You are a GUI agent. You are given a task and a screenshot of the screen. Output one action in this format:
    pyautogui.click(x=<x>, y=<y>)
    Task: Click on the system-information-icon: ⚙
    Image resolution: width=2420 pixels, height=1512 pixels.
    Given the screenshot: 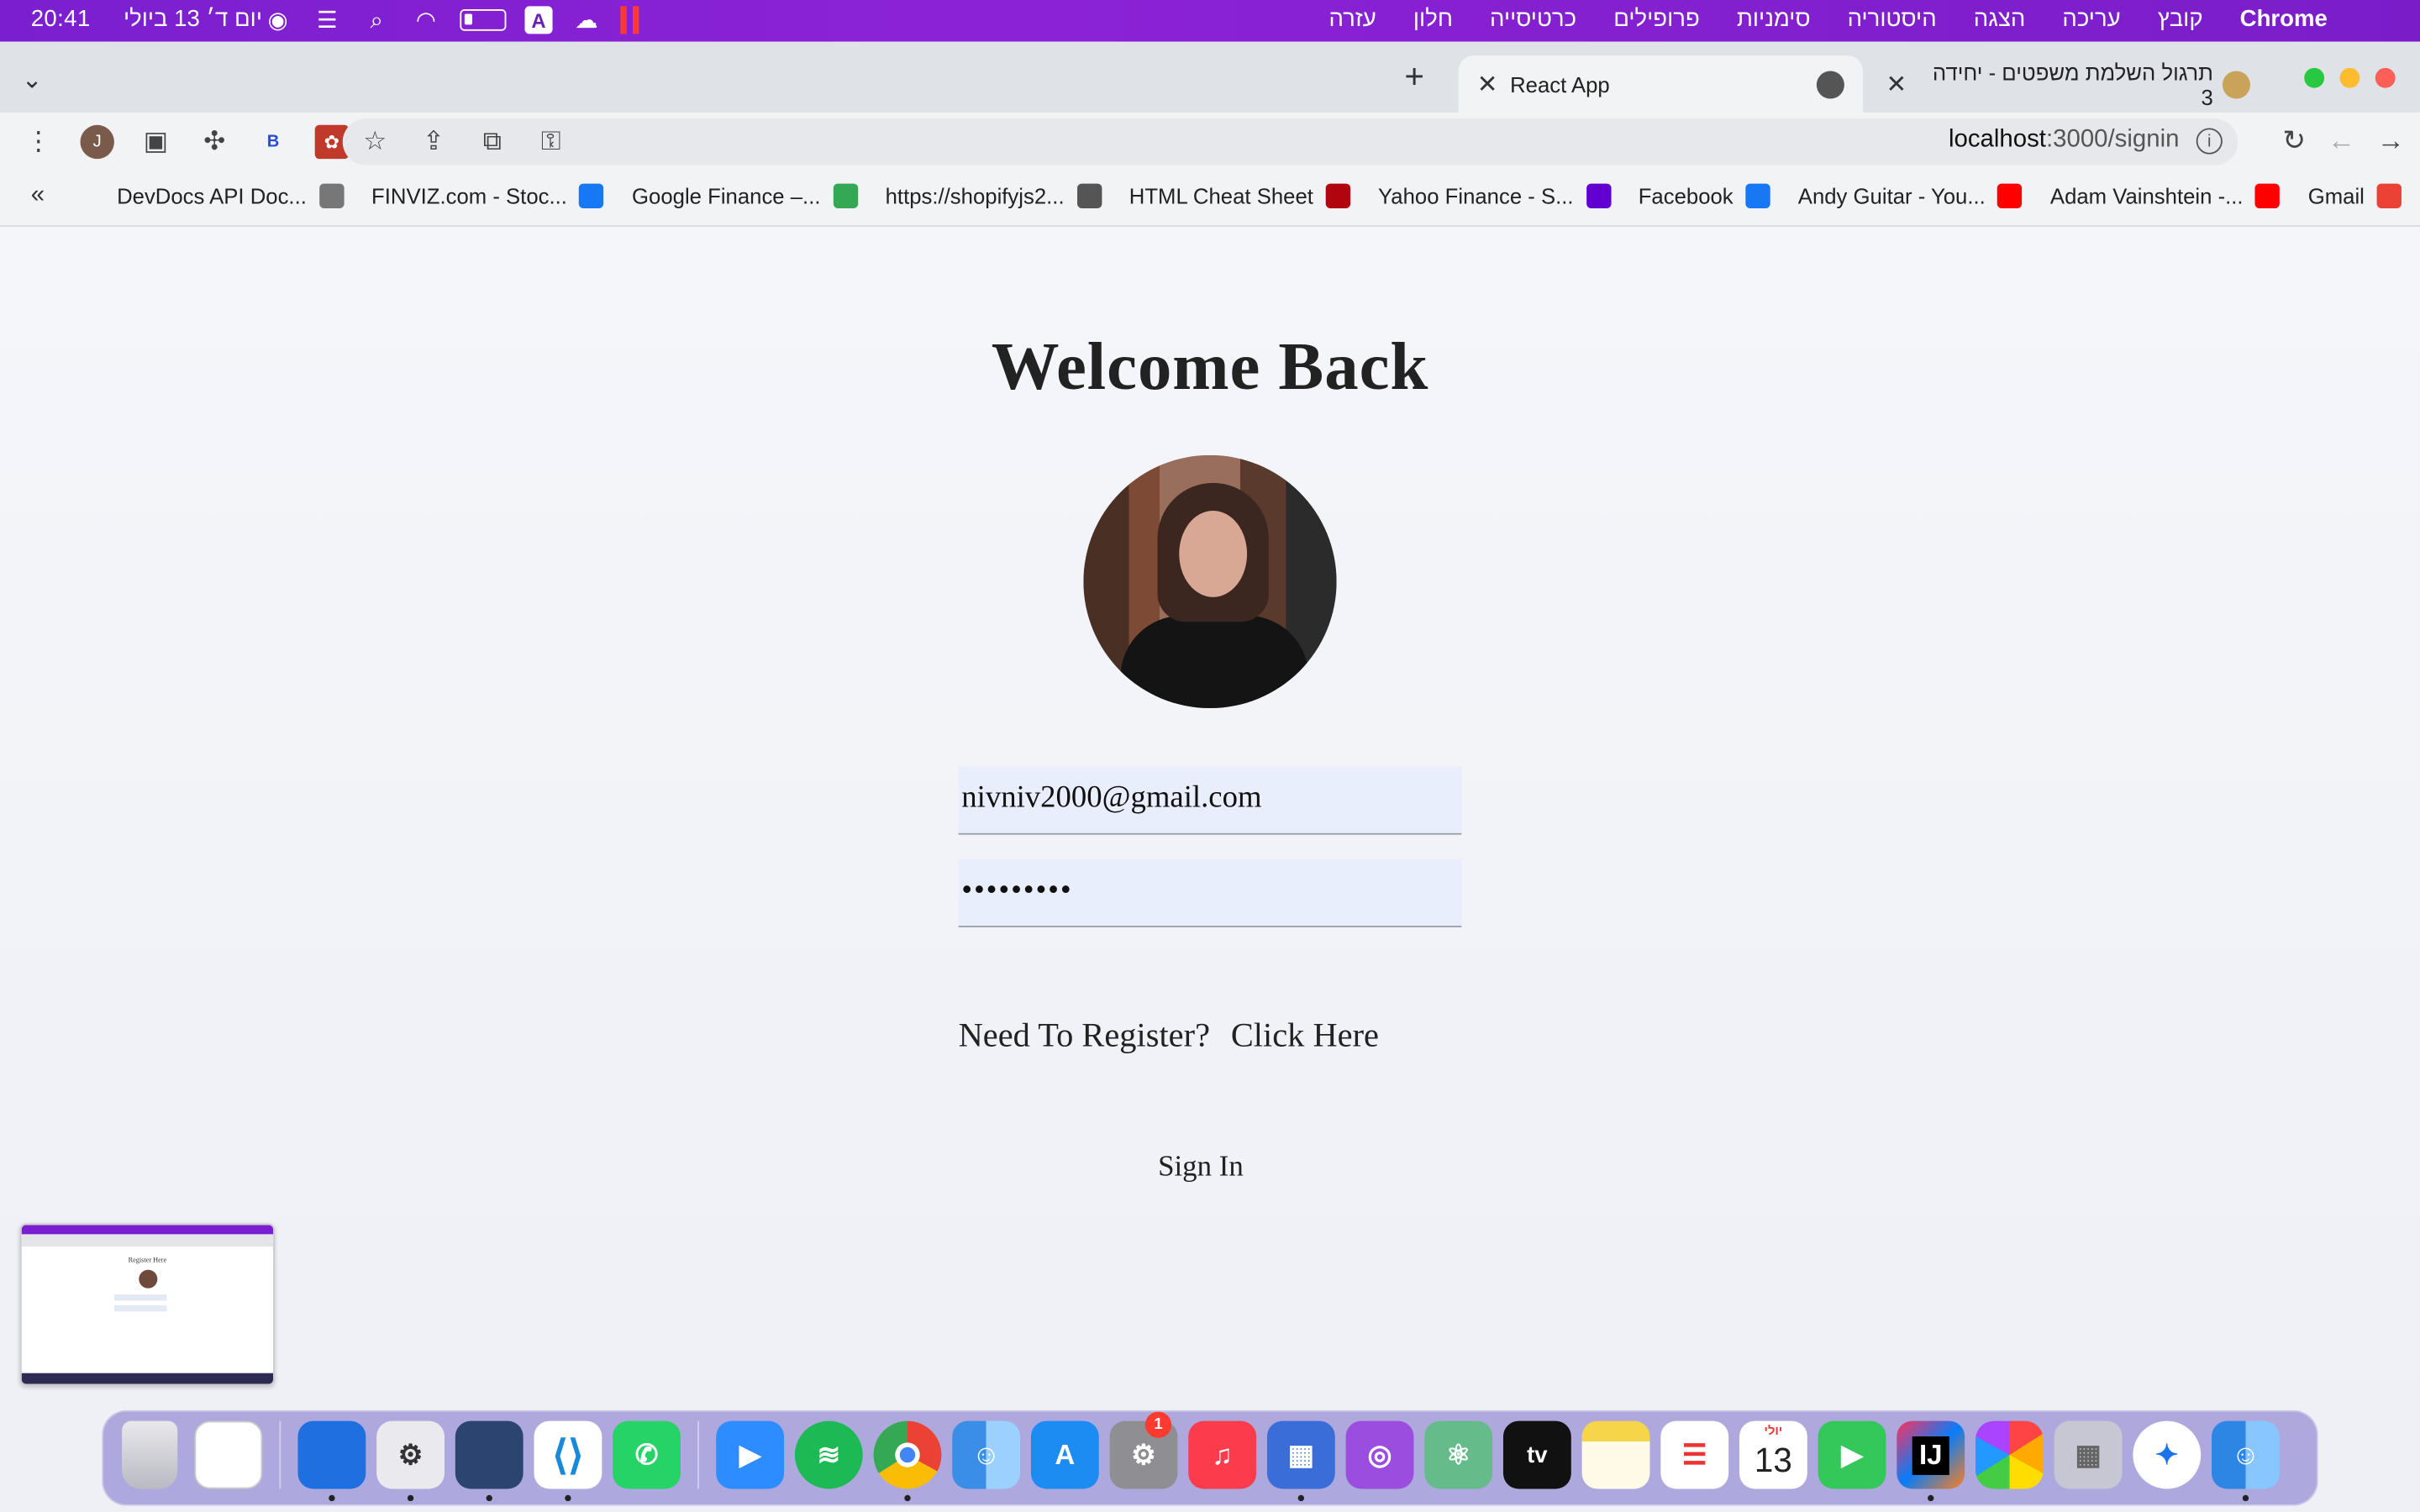 What is the action you would take?
    pyautogui.click(x=411, y=1461)
    